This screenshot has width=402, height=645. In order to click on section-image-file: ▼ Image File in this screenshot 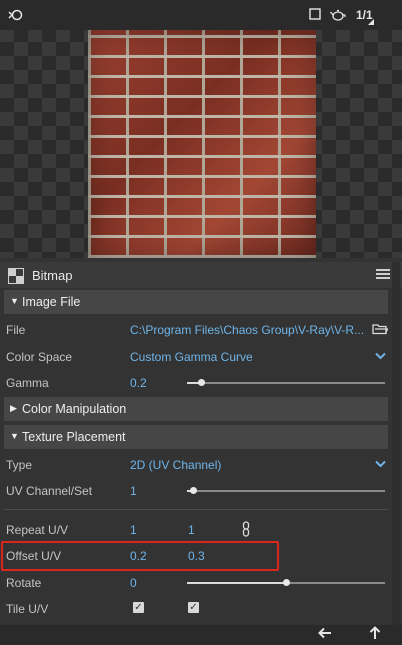, I will do `click(196, 302)`.